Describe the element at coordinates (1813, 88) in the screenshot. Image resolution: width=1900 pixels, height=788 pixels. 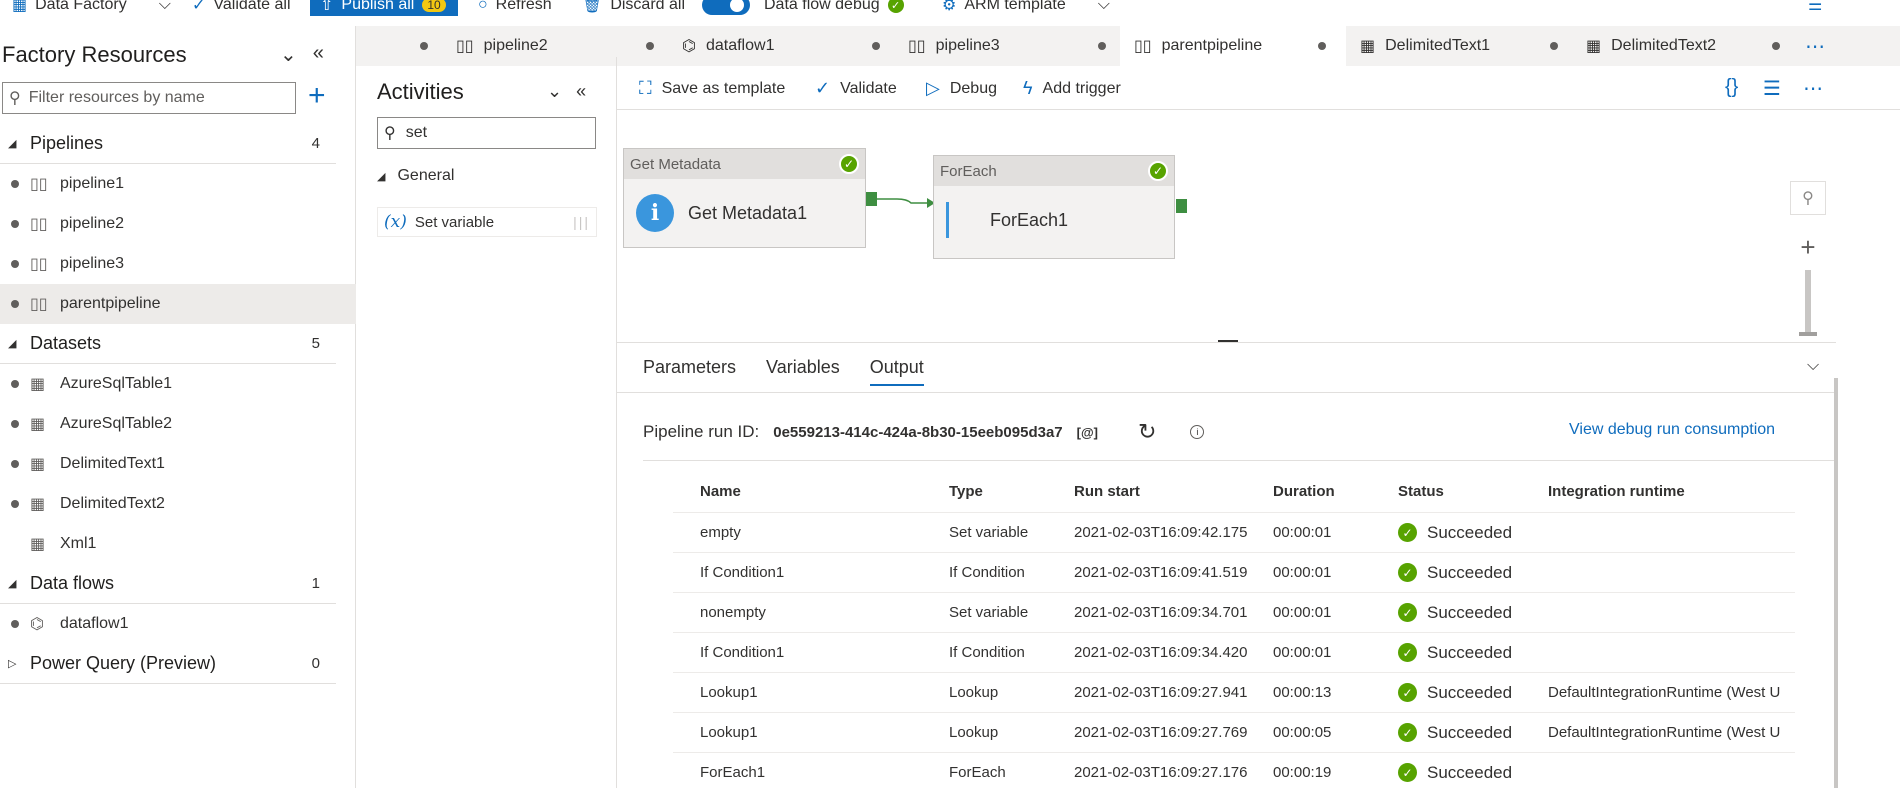
I see `more-options-icon: ⋯` at that location.